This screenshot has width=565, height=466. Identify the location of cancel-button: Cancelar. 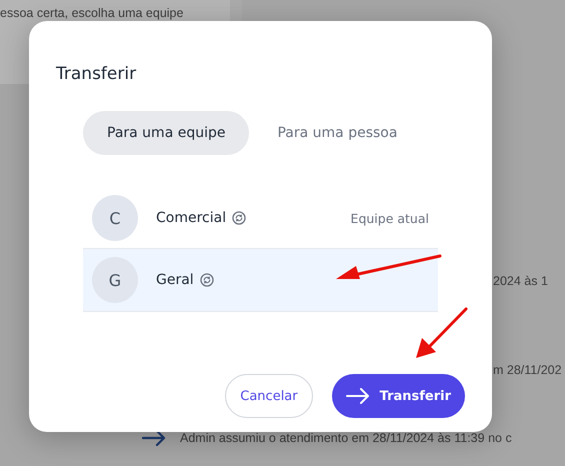
(269, 396).